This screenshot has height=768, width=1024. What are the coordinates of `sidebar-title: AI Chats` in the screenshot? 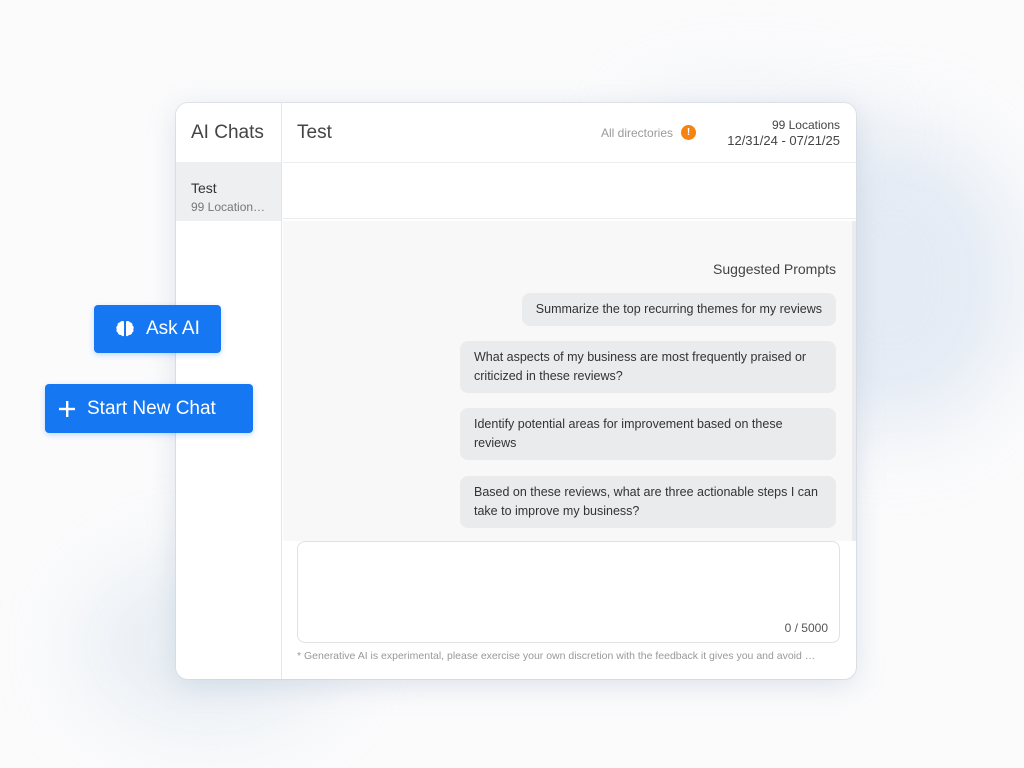 It's located at (228, 133).